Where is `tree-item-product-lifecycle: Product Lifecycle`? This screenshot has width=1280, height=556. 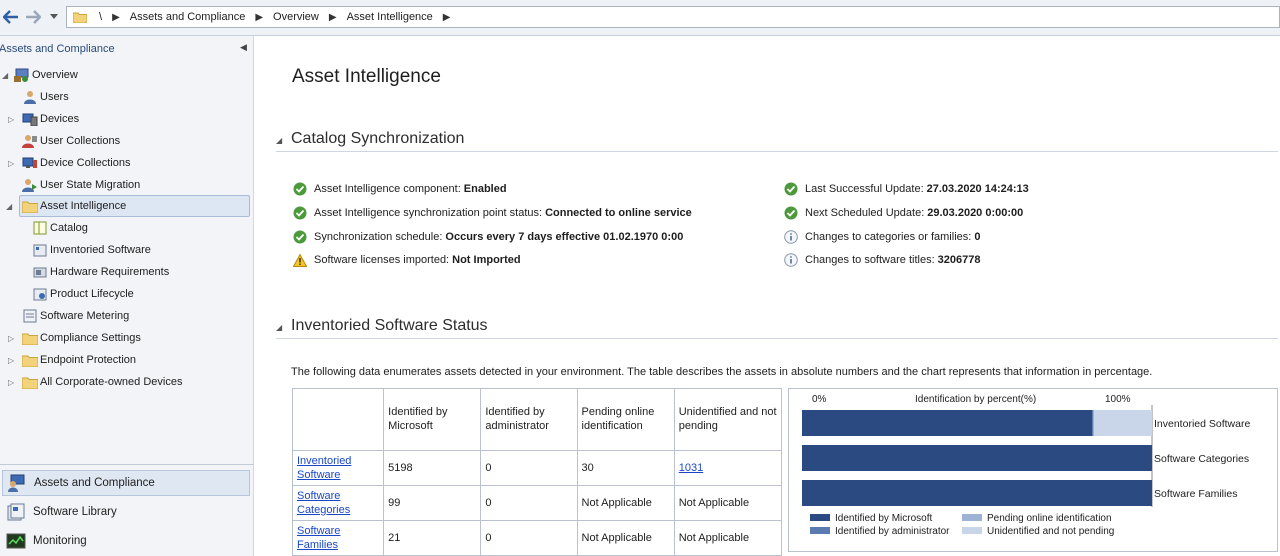
tree-item-product-lifecycle: Product Lifecycle is located at coordinates (83, 294).